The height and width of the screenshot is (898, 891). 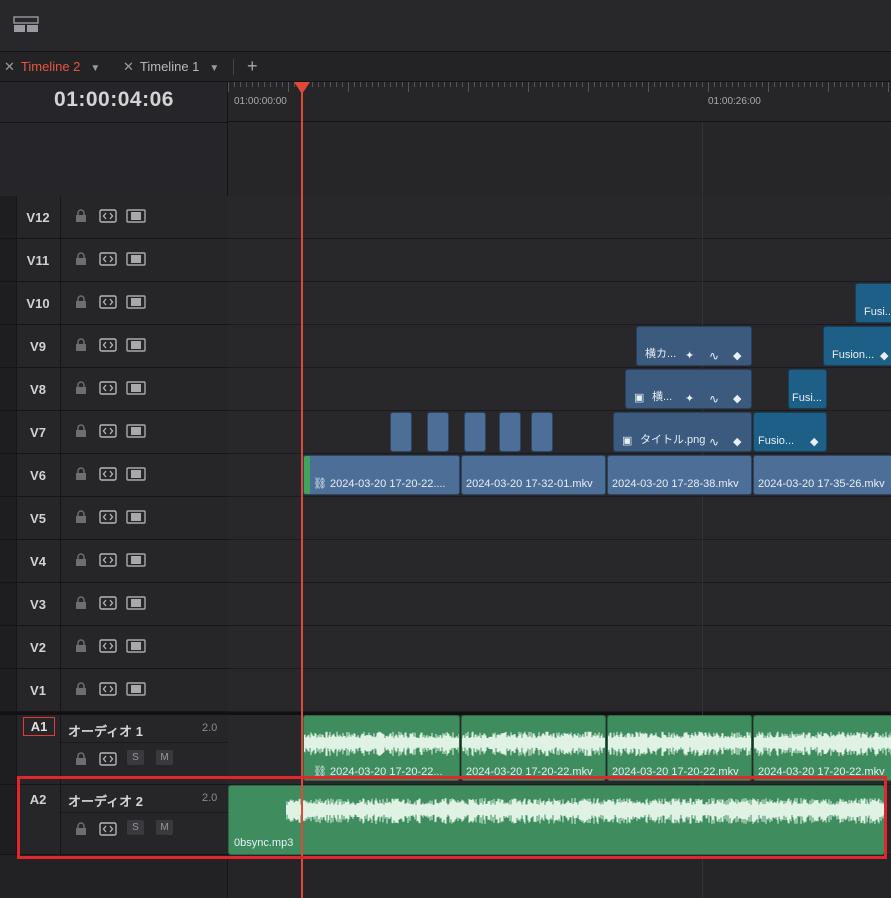 What do you see at coordinates (302, 88) in the screenshot?
I see `playhead-handle` at bounding box center [302, 88].